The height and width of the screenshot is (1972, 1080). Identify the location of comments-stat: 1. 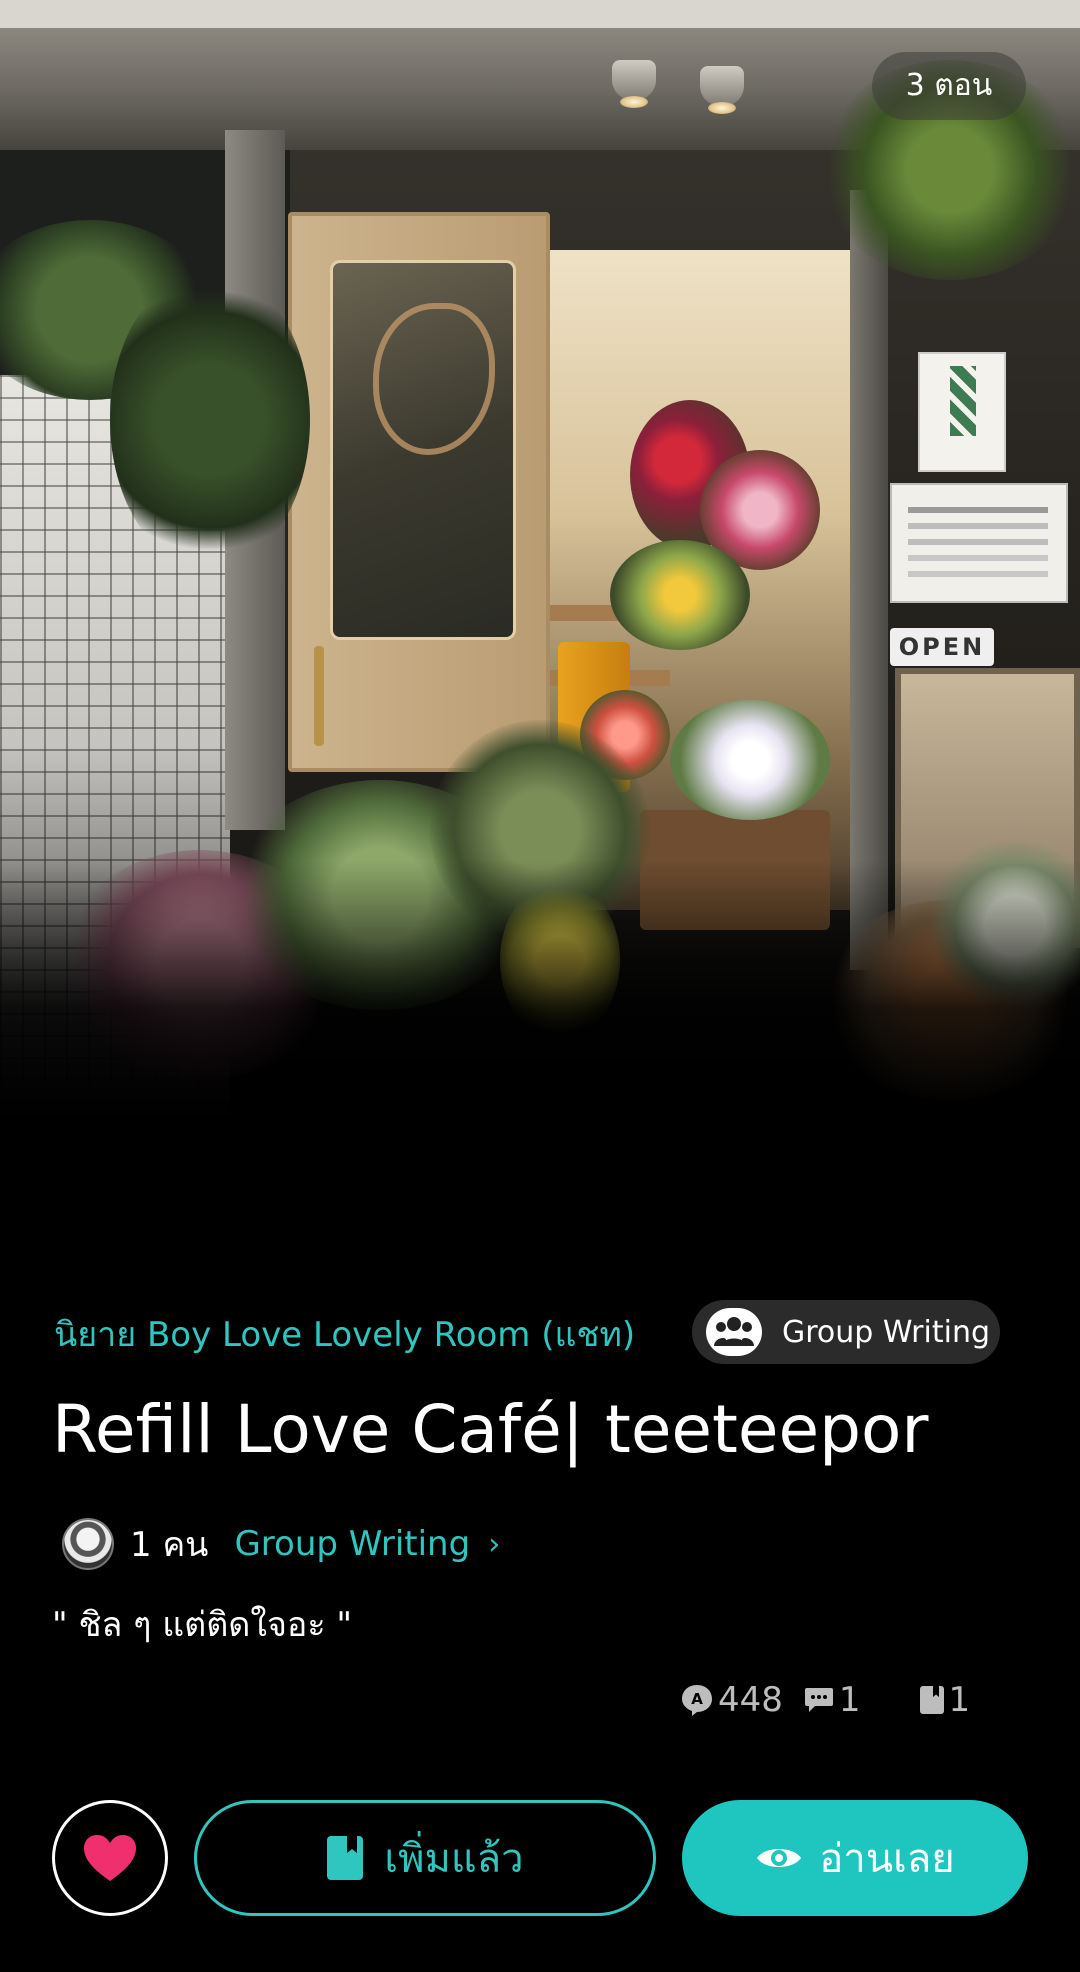
(832, 1700).